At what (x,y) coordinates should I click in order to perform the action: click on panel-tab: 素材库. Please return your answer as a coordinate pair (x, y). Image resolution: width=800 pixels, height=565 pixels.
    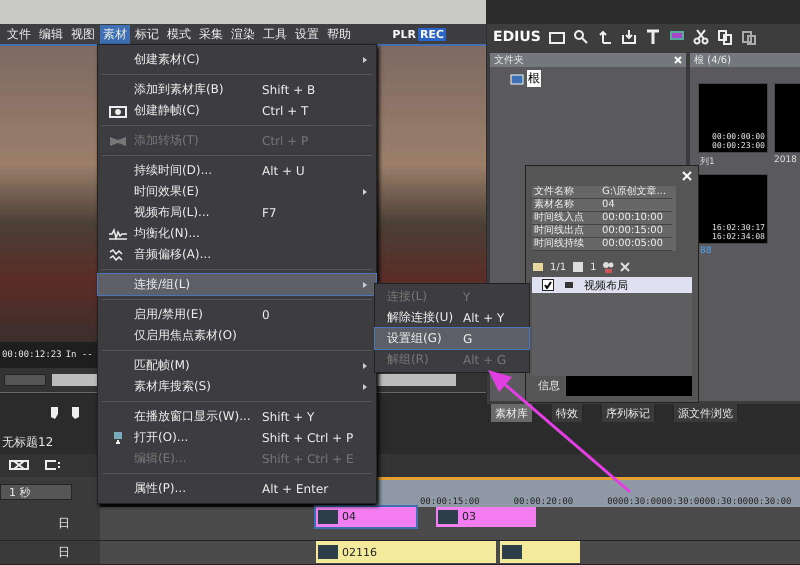
    Looking at the image, I should click on (511, 413).